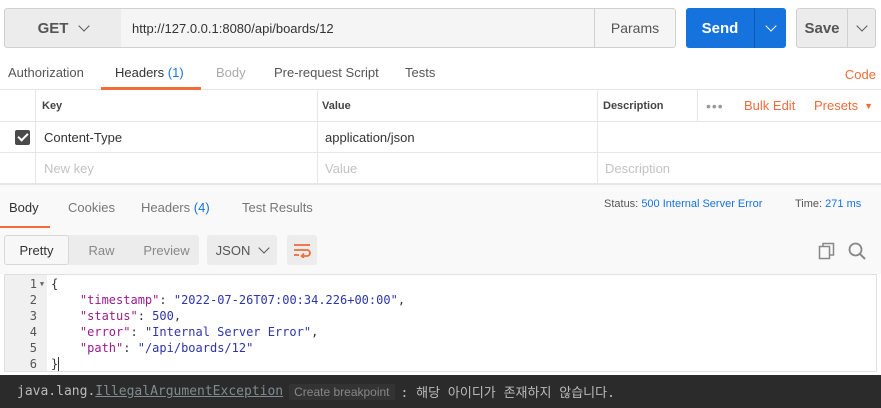  What do you see at coordinates (228, 332) in the screenshot?
I see `json-value: "Internal Server Error"` at bounding box center [228, 332].